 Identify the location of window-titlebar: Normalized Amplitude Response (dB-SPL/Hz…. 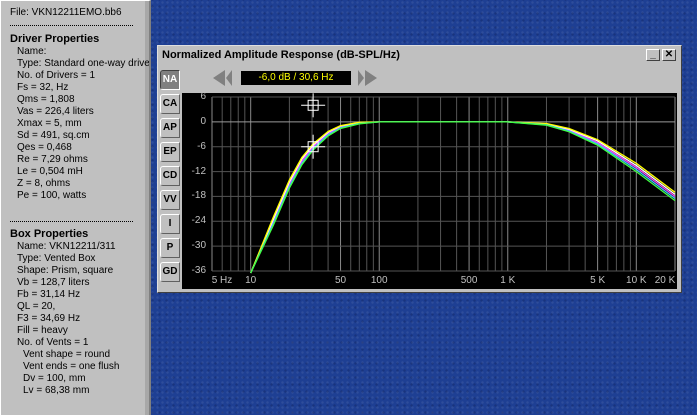
(419, 55).